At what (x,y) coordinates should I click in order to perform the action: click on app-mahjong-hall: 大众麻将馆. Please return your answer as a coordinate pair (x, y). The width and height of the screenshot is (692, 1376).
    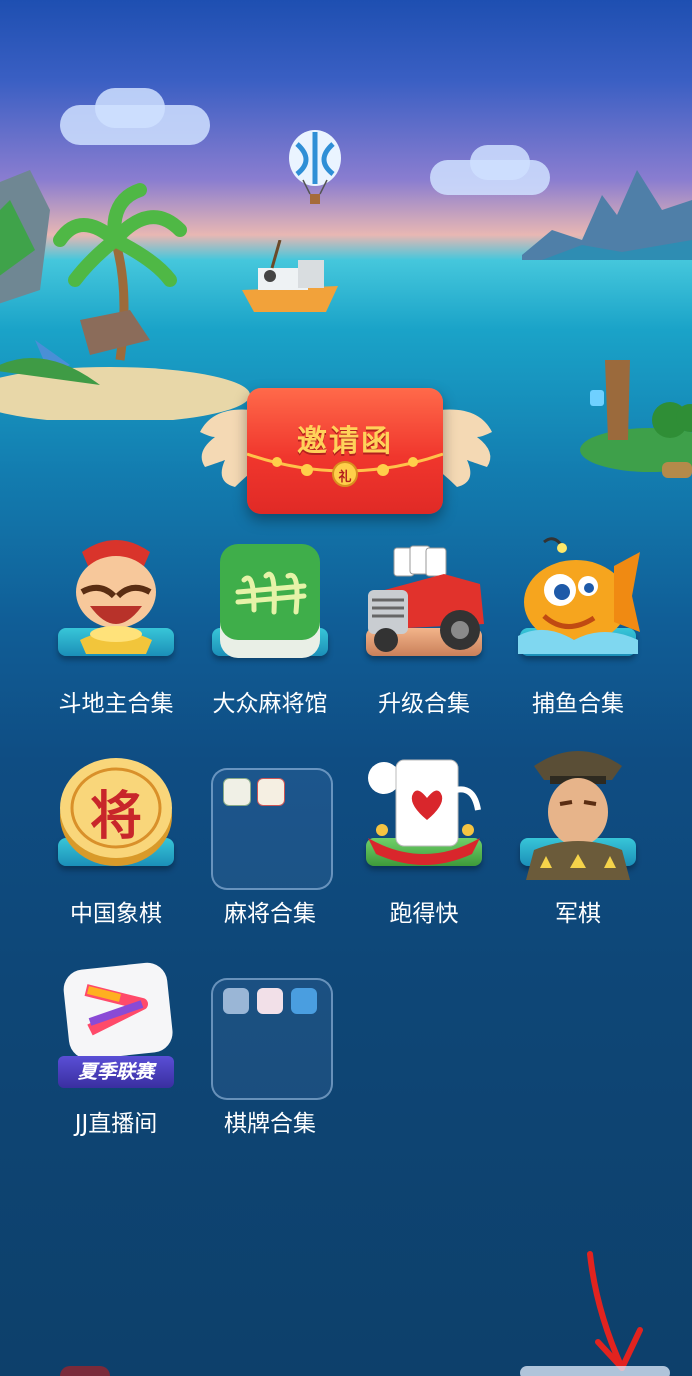
    Looking at the image, I should click on (270, 623).